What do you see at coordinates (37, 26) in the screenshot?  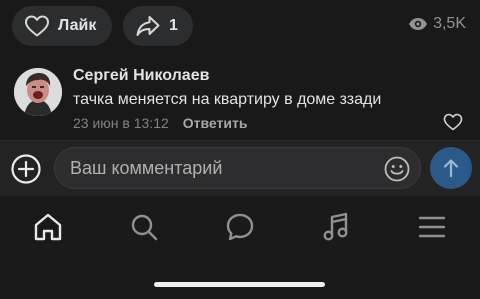 I see `heart-icon` at bounding box center [37, 26].